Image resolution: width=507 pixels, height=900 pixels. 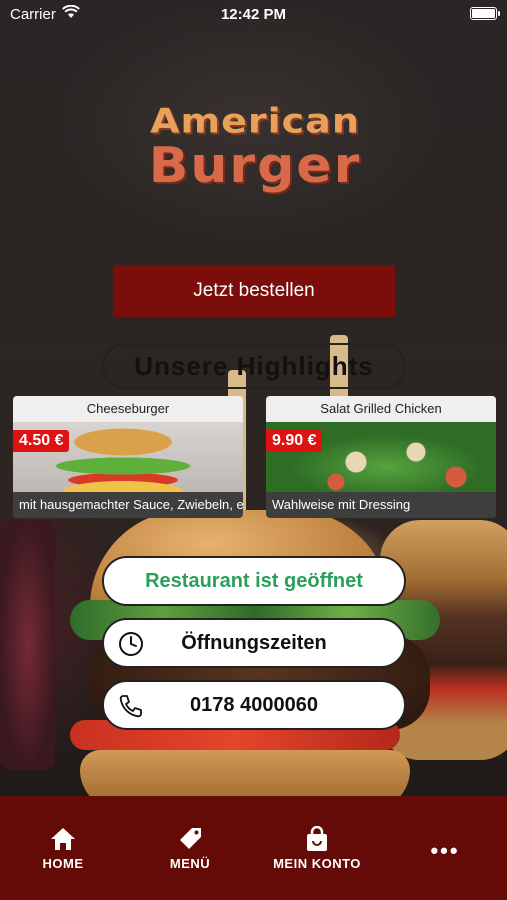 What do you see at coordinates (317, 838) in the screenshot?
I see `shopping-bag-icon` at bounding box center [317, 838].